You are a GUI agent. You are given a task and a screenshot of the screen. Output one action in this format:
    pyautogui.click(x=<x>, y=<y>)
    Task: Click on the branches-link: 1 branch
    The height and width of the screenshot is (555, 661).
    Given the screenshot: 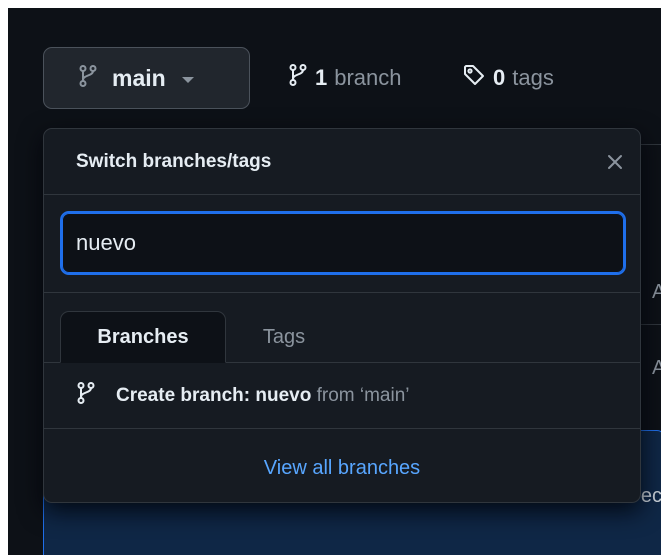 What is the action you would take?
    pyautogui.click(x=345, y=78)
    